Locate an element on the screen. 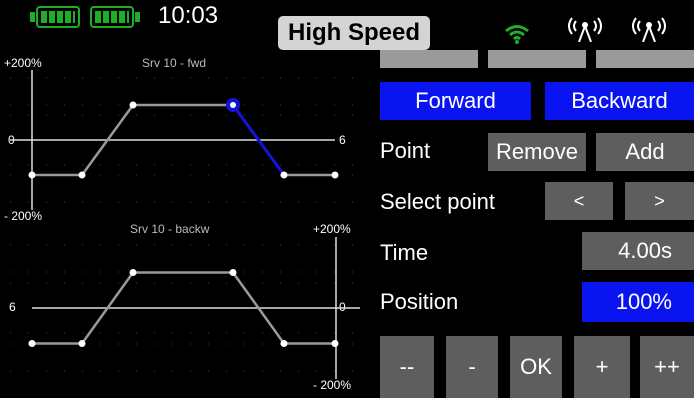  wifi-signal-icon is located at coordinates (517, 34).